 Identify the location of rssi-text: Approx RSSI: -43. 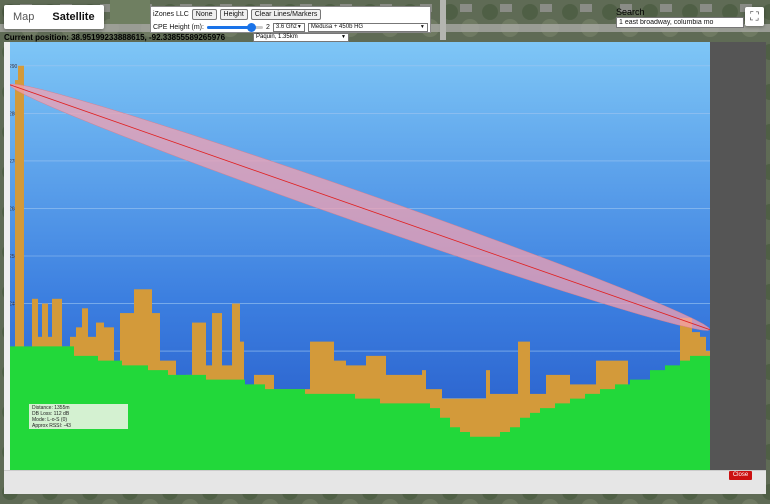
(51, 426).